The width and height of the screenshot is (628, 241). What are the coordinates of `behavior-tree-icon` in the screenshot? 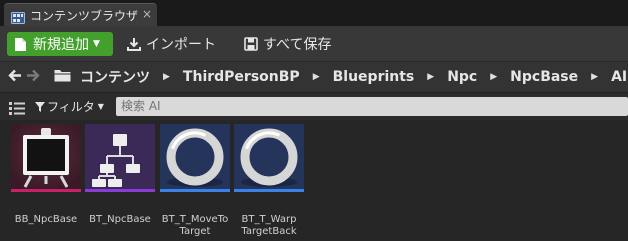 It's located at (120, 158).